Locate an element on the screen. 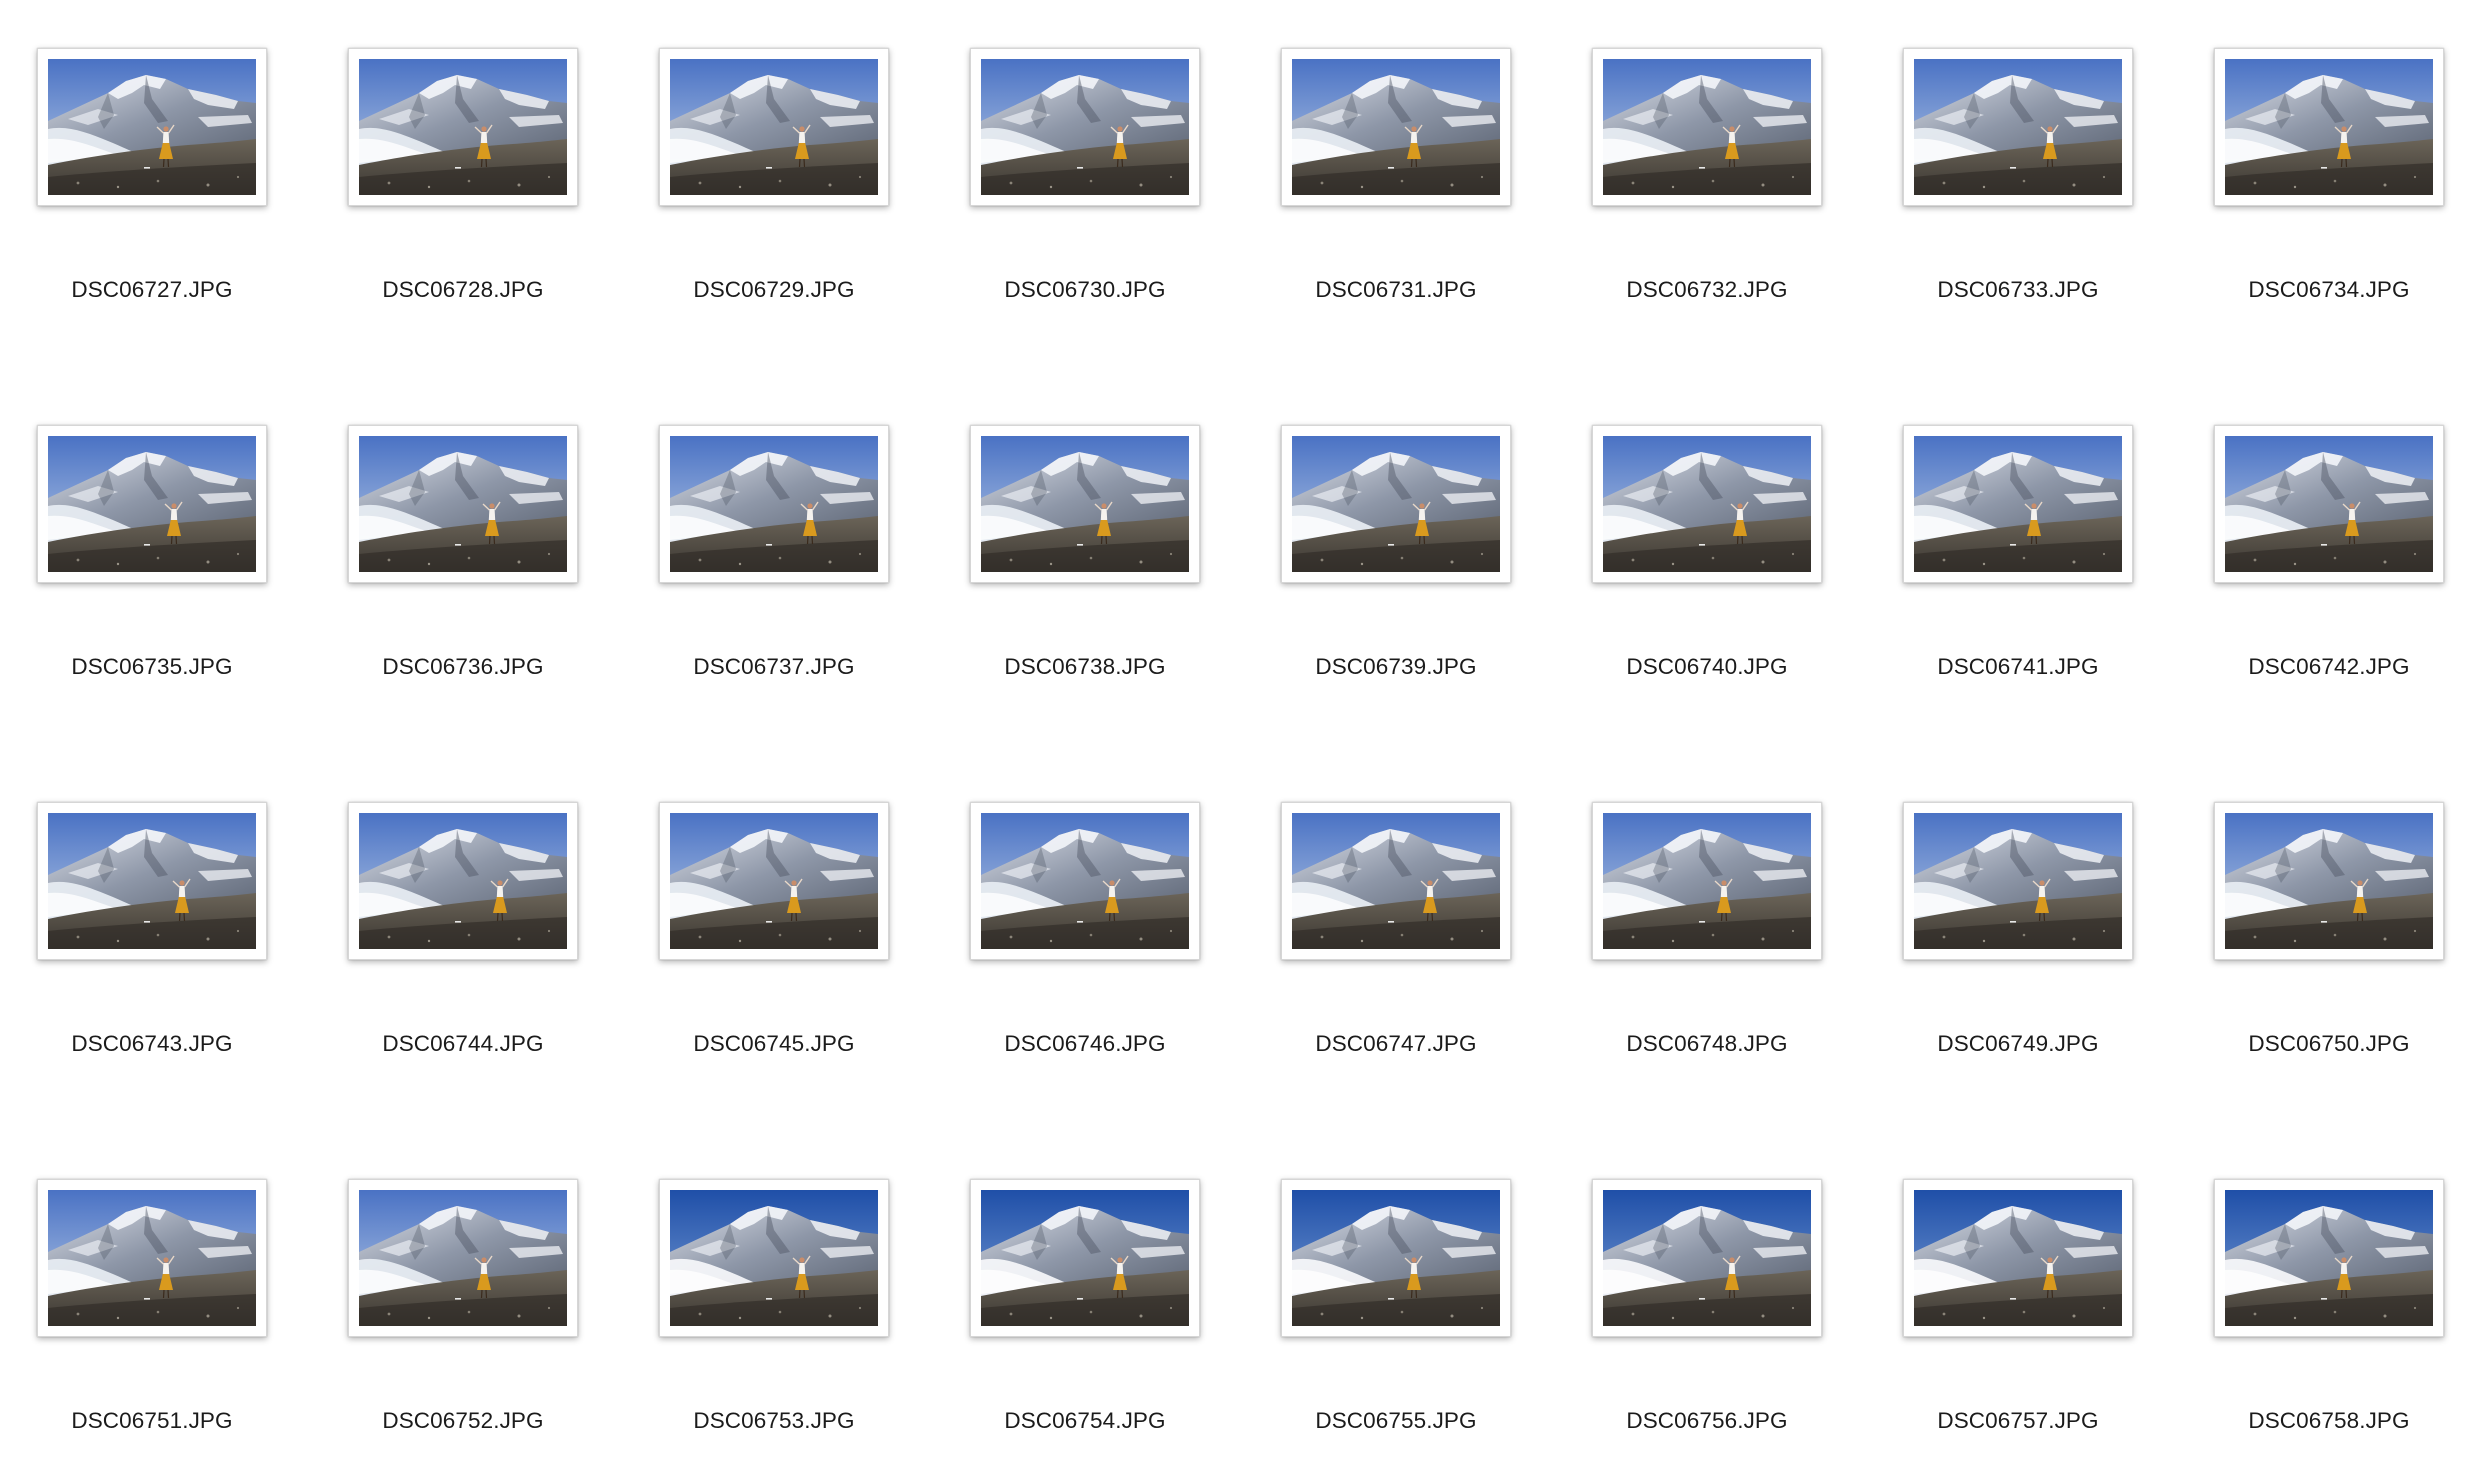 This screenshot has height=1478, width=2476. file-name-label: DSC06745.JPG is located at coordinates (774, 1044).